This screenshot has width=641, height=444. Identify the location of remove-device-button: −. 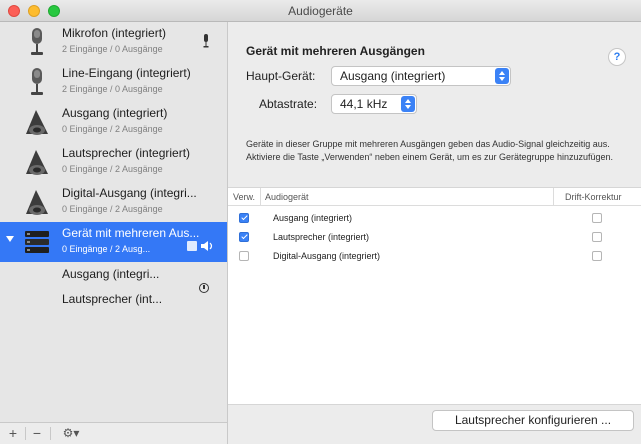
(37, 433).